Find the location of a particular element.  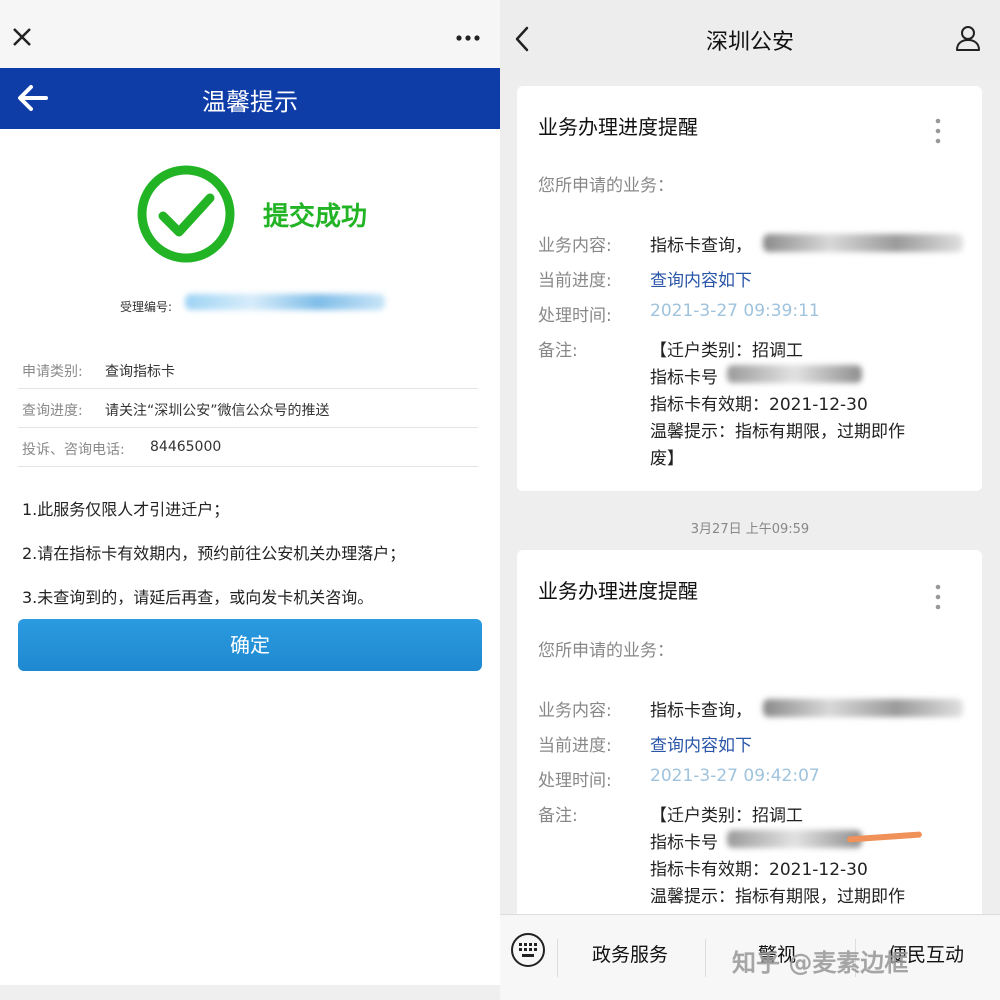

close-icon is located at coordinates (22, 37).